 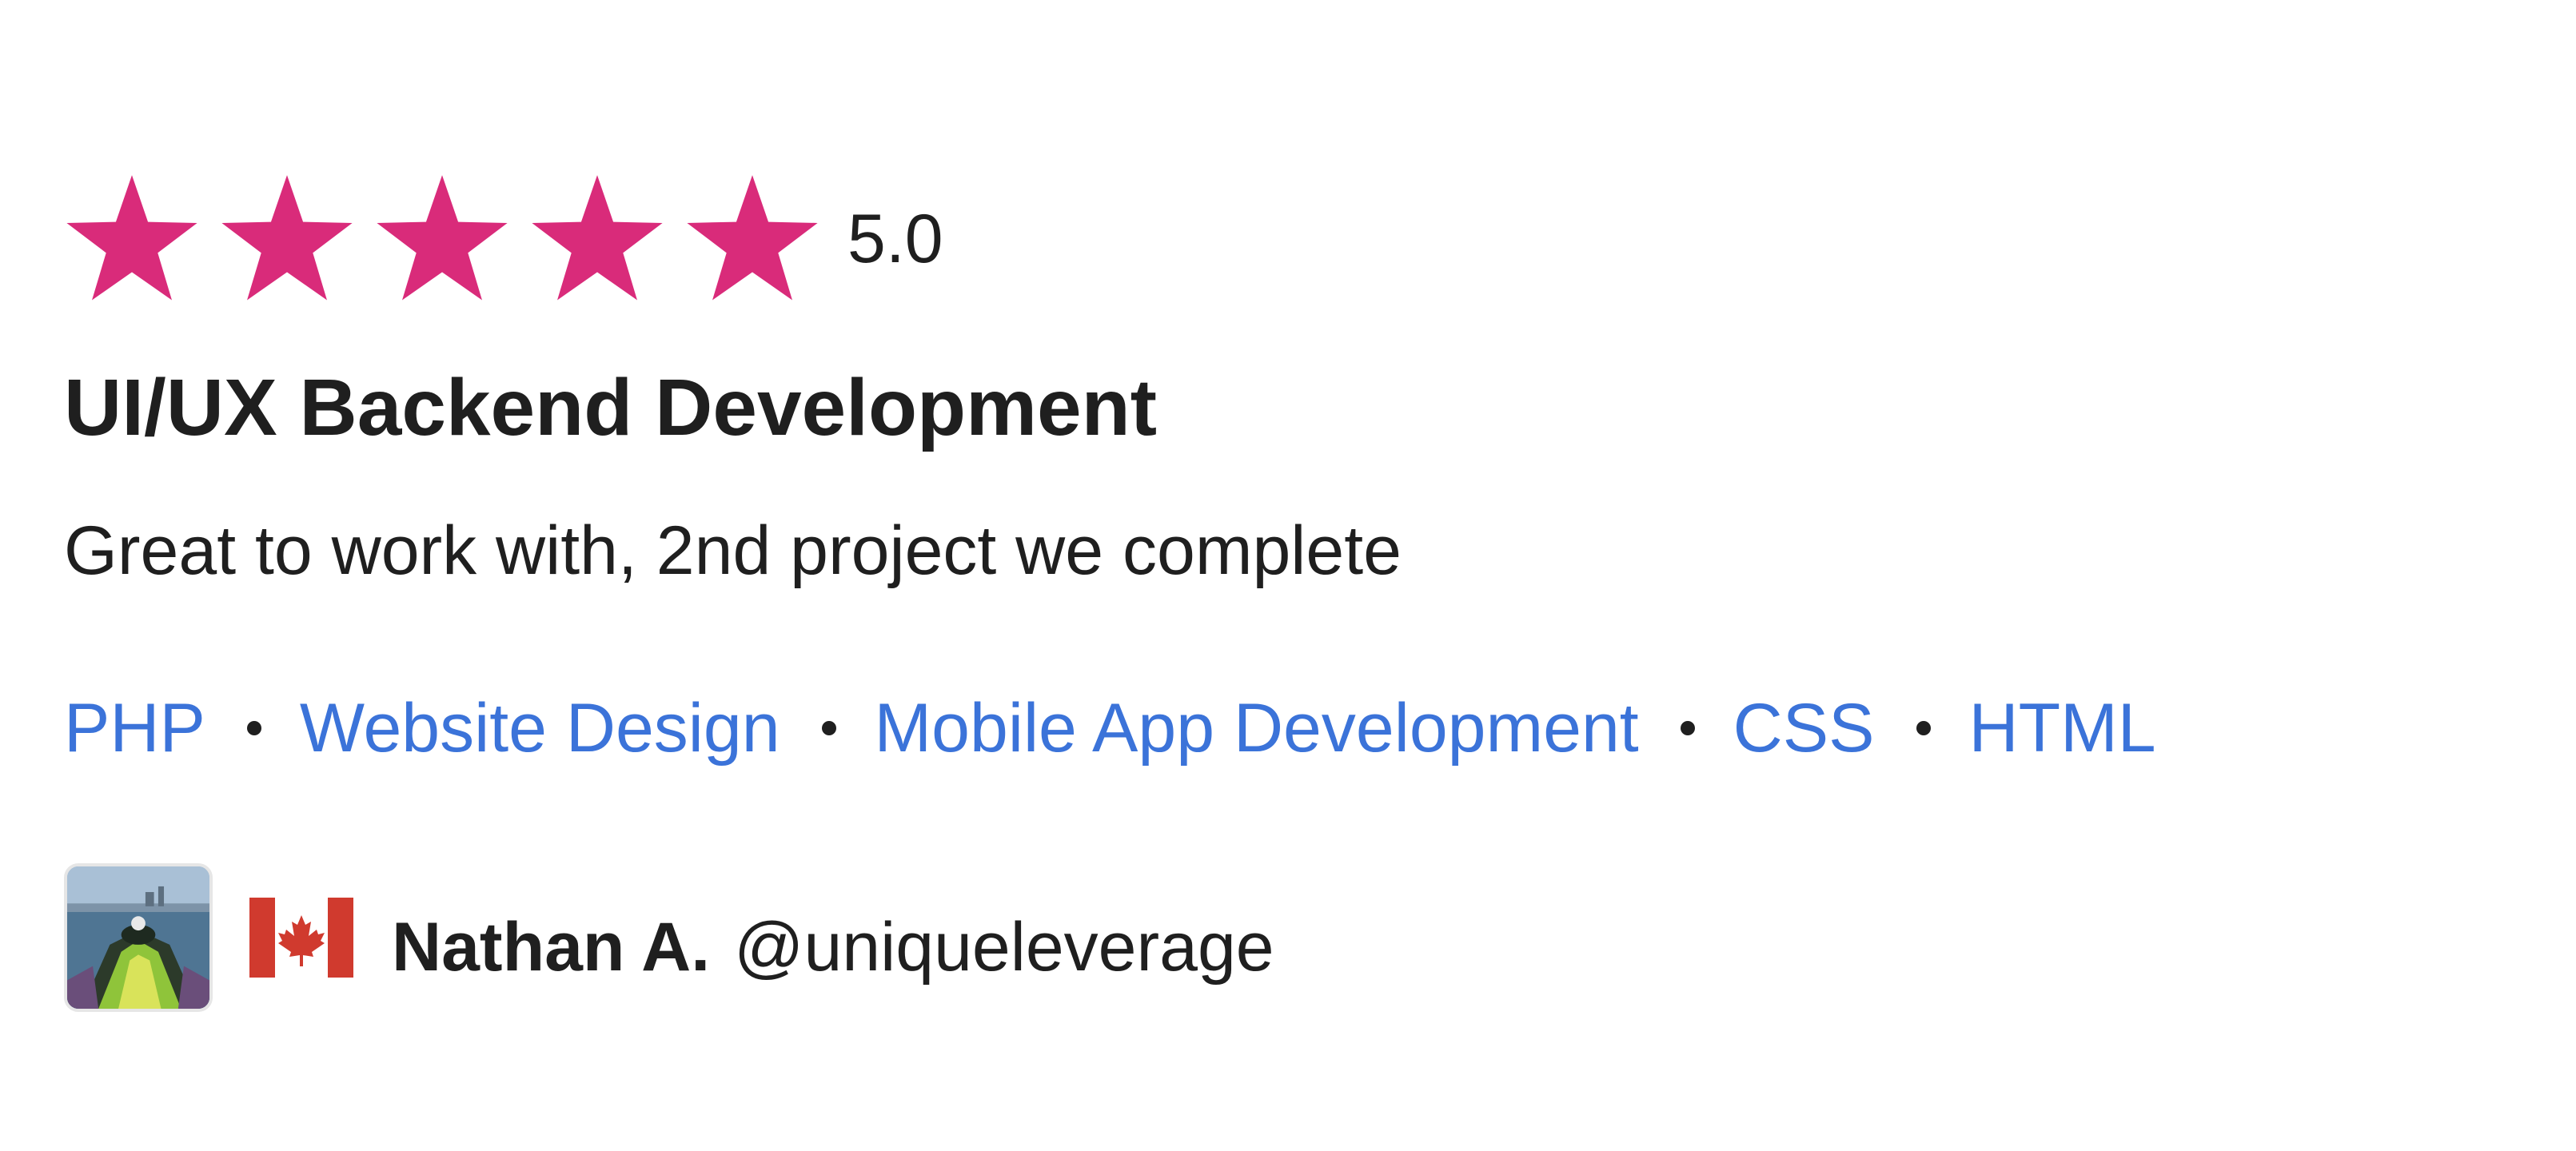 What do you see at coordinates (611, 407) in the screenshot?
I see `review-title: UI/UX Backend Development` at bounding box center [611, 407].